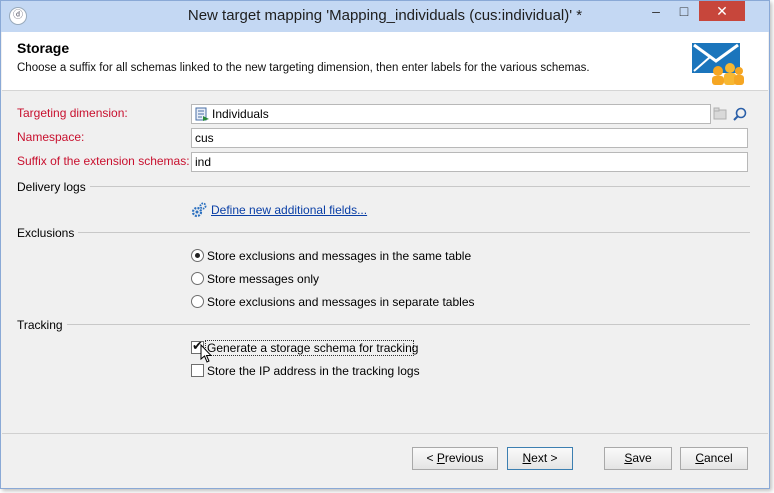 Image resolution: width=774 pixels, height=493 pixels. What do you see at coordinates (469, 138) in the screenshot?
I see `namespace-field: cus` at bounding box center [469, 138].